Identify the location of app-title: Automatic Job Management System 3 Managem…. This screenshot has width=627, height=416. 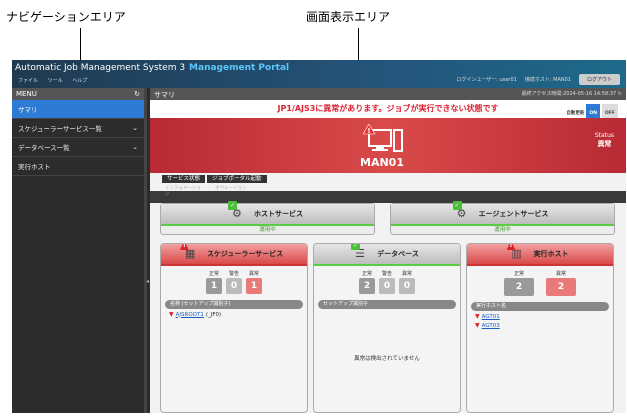
(152, 68).